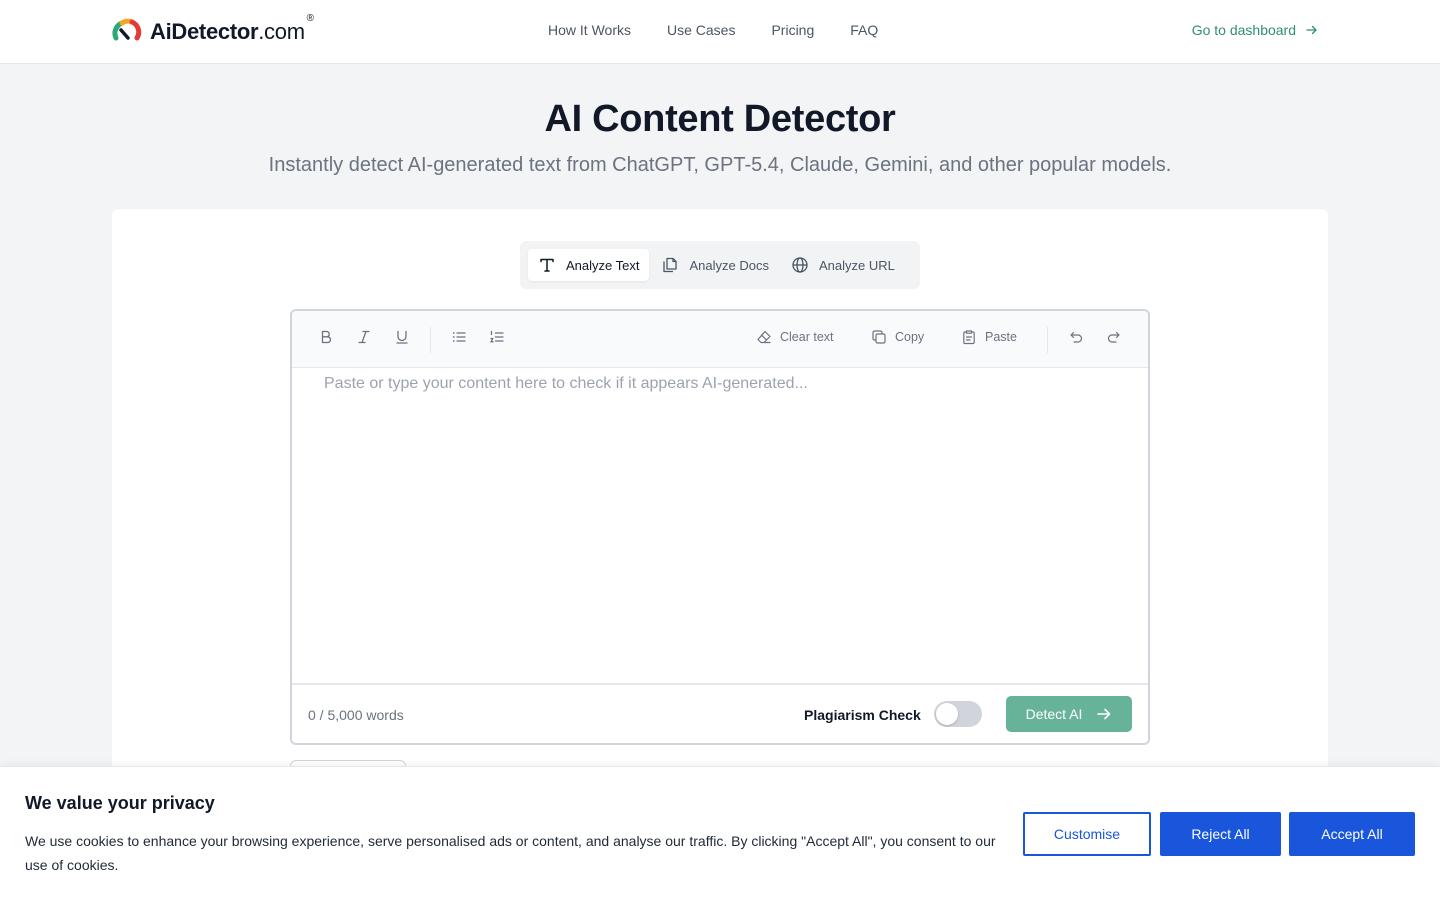  What do you see at coordinates (1001, 337) in the screenshot?
I see `paste-label: Paste` at bounding box center [1001, 337].